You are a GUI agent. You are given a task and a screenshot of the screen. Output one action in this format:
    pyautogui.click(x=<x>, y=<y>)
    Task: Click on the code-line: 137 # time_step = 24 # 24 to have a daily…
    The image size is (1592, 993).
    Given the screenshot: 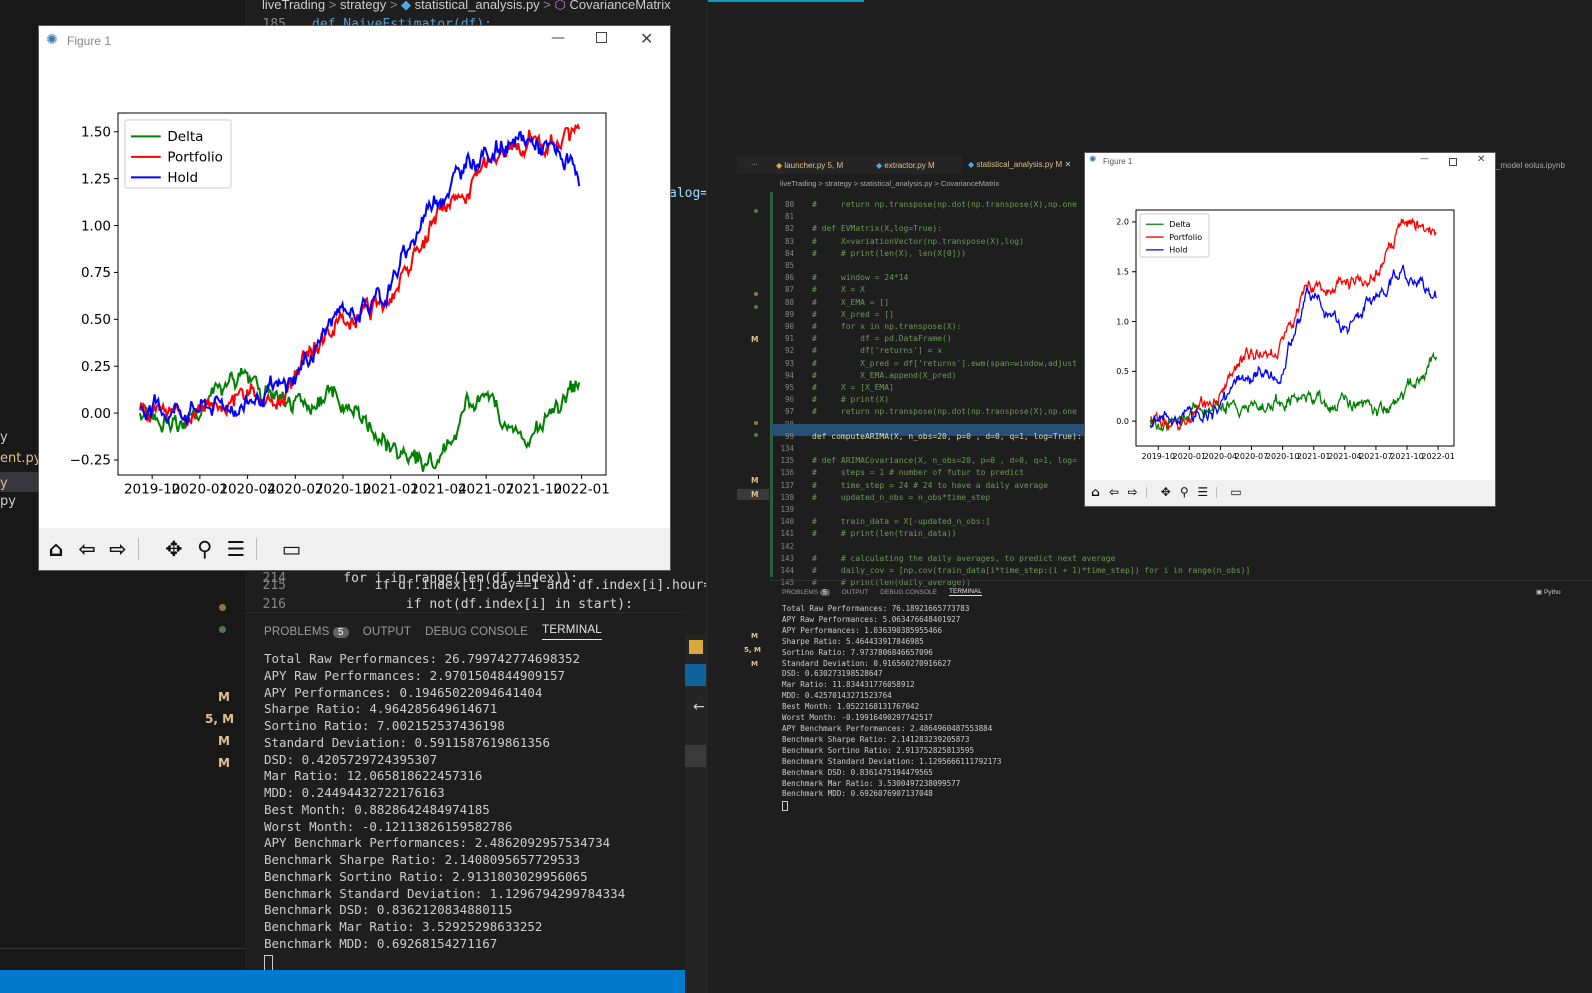 What is the action you would take?
    pyautogui.click(x=932, y=481)
    